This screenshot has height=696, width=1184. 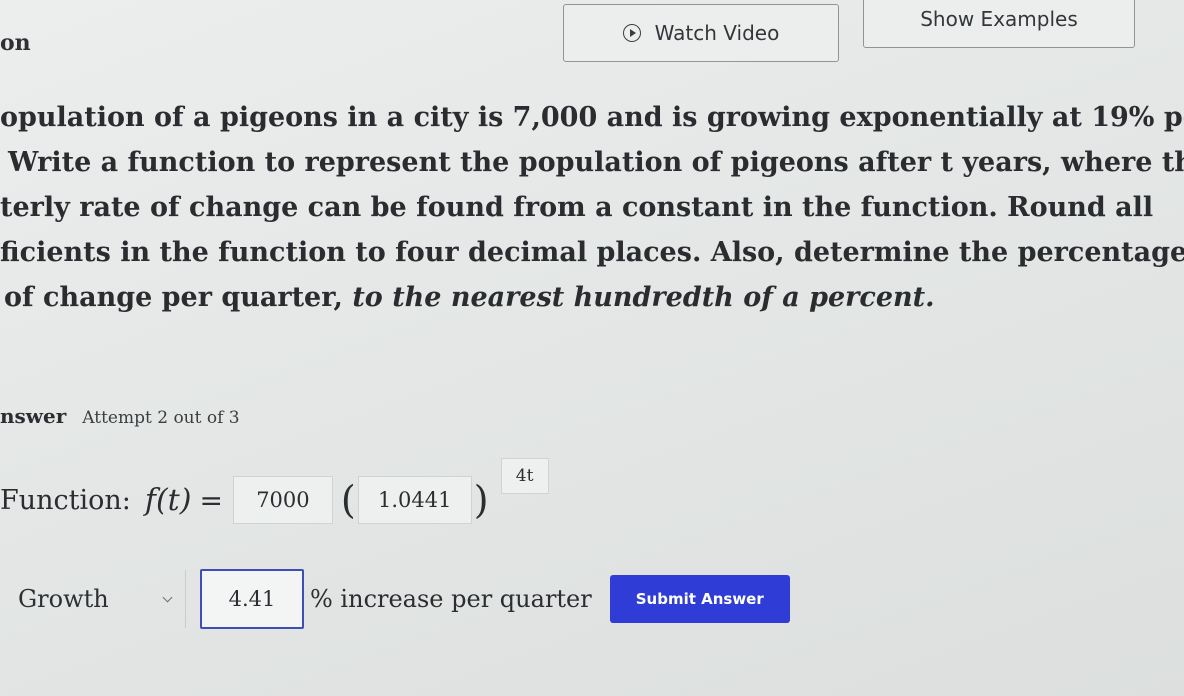 I want to click on show-examples-button: Show Examples, so click(x=999, y=24).